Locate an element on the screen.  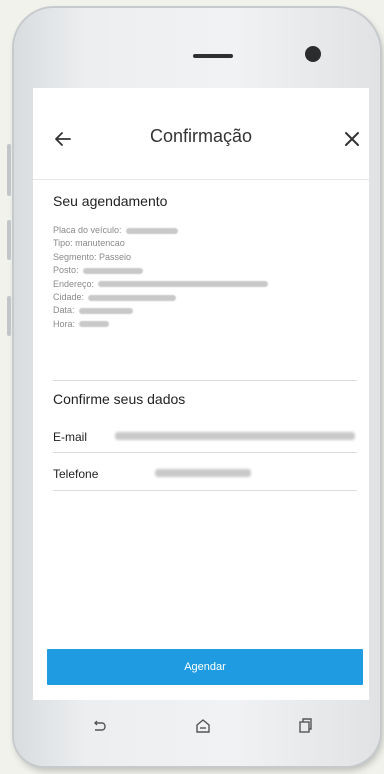
front-camera is located at coordinates (313, 54).